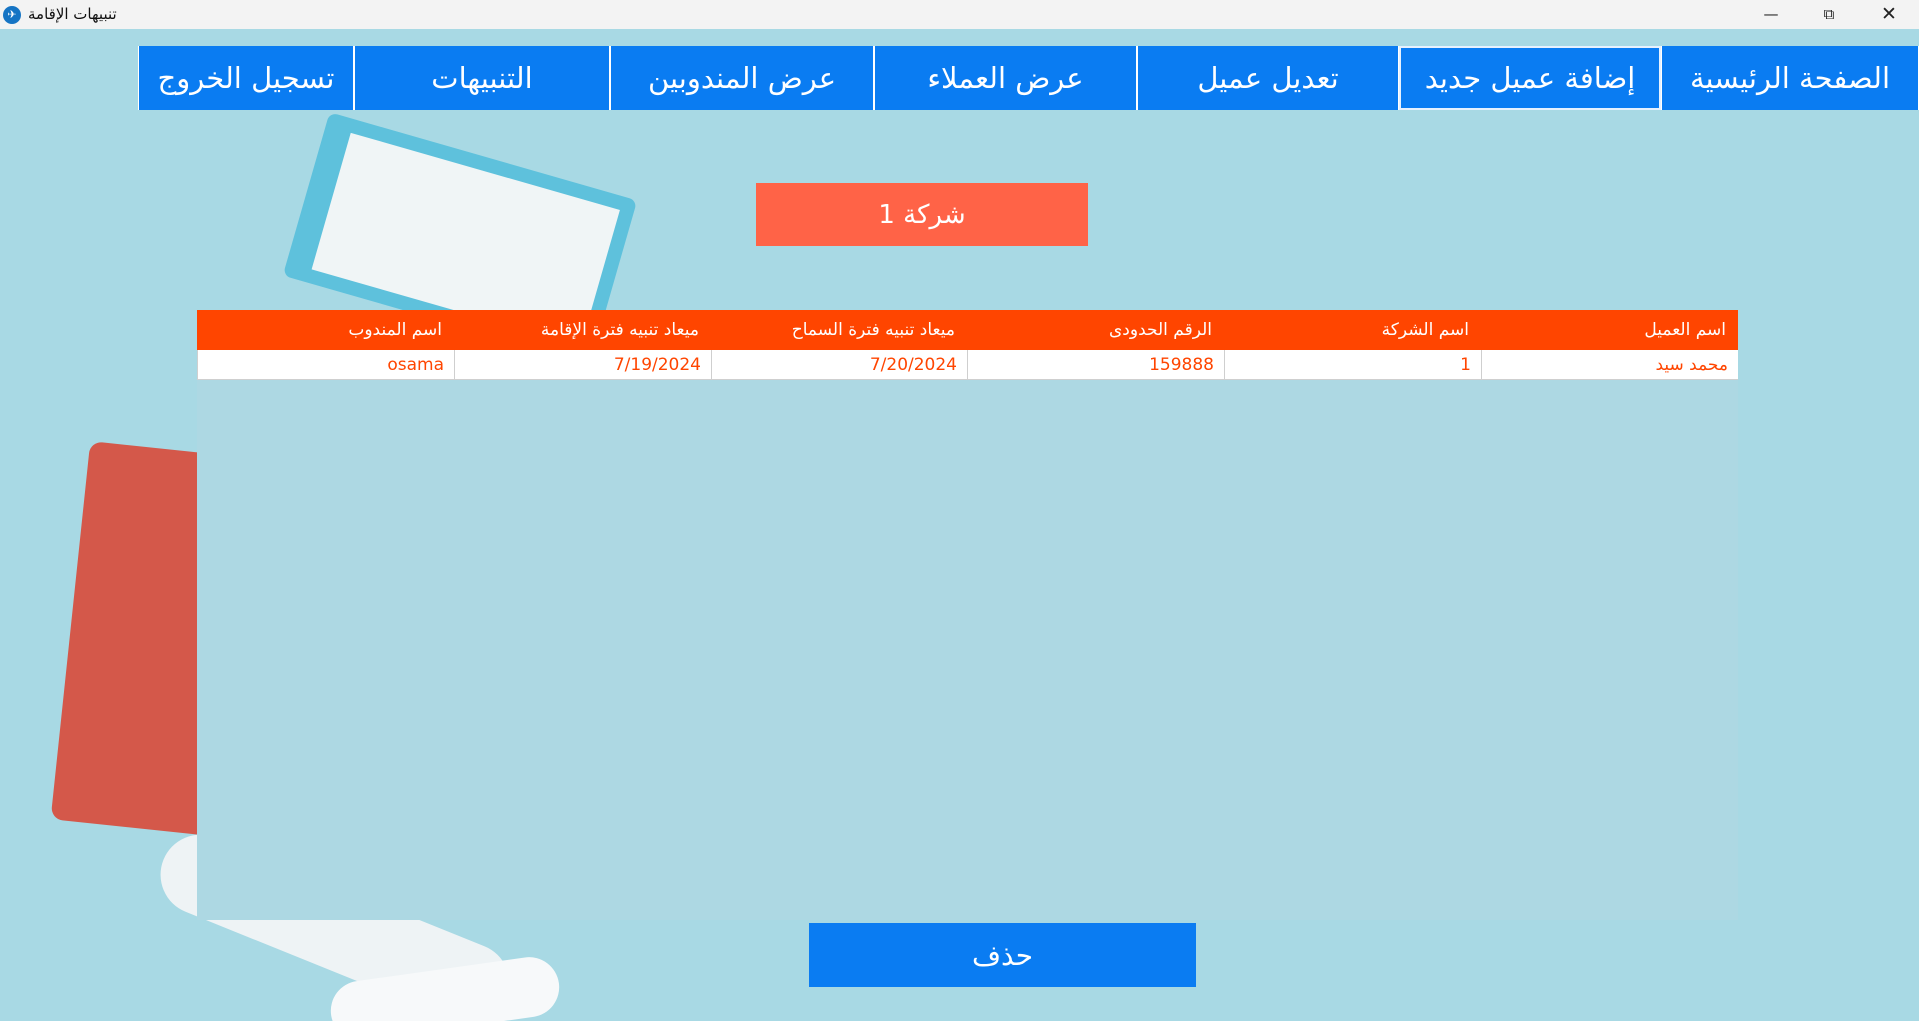 This screenshot has width=1919, height=1021. Describe the element at coordinates (1005, 78) in the screenshot. I see `view-clients-button: عرض العملاء` at that location.